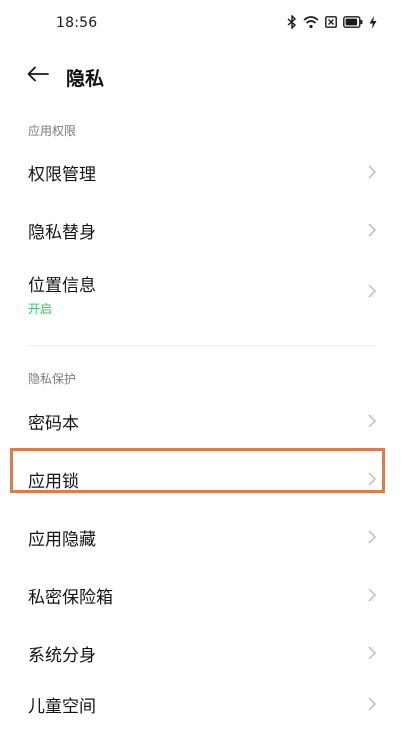  What do you see at coordinates (203, 294) in the screenshot?
I see `list-item-location: 位置信息 开启` at bounding box center [203, 294].